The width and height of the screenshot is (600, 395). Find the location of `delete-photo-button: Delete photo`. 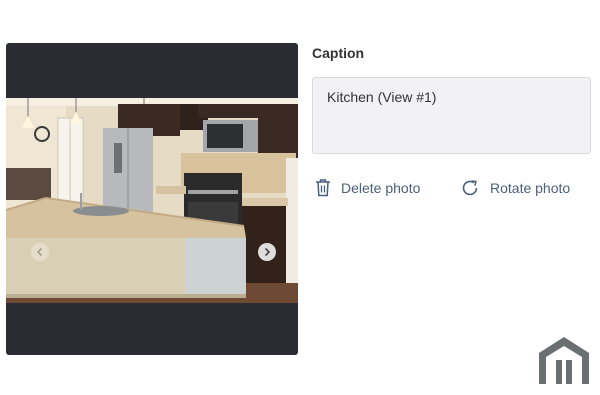

delete-photo-button: Delete photo is located at coordinates (367, 187).